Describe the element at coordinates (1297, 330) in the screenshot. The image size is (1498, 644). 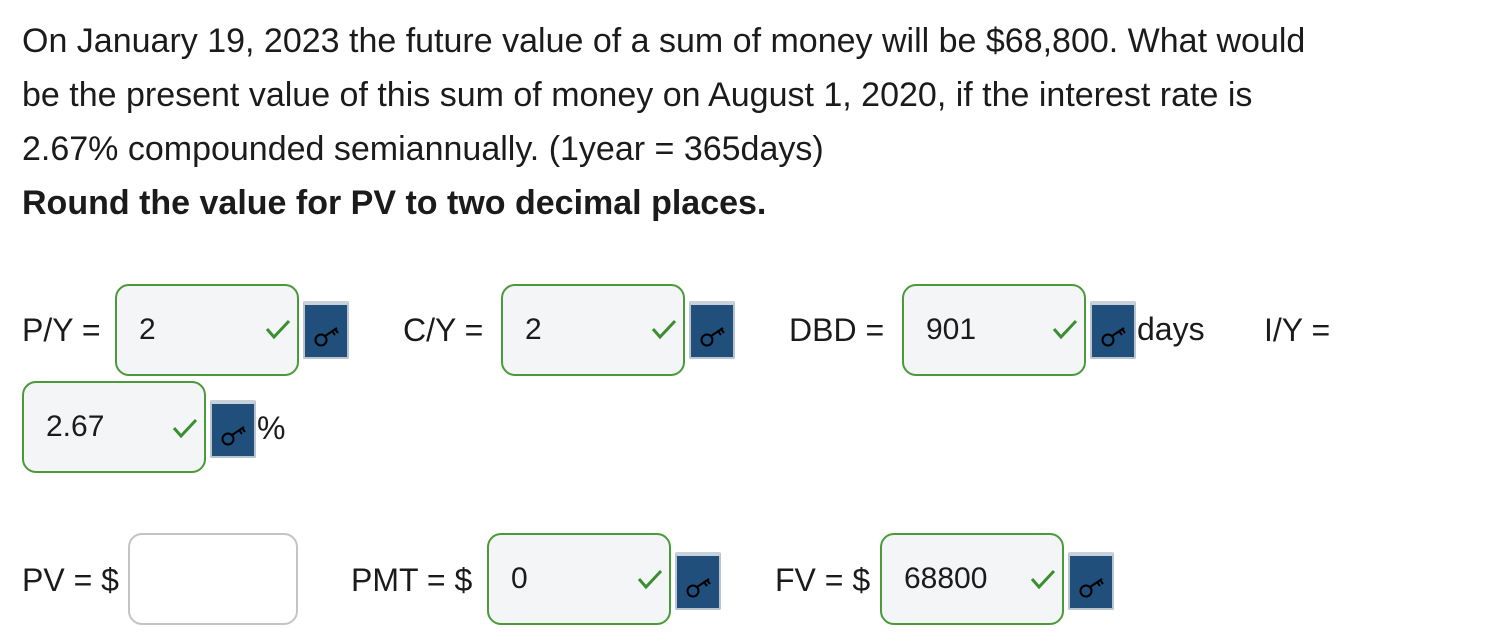
I see `iy-label: I/Y =` at that location.